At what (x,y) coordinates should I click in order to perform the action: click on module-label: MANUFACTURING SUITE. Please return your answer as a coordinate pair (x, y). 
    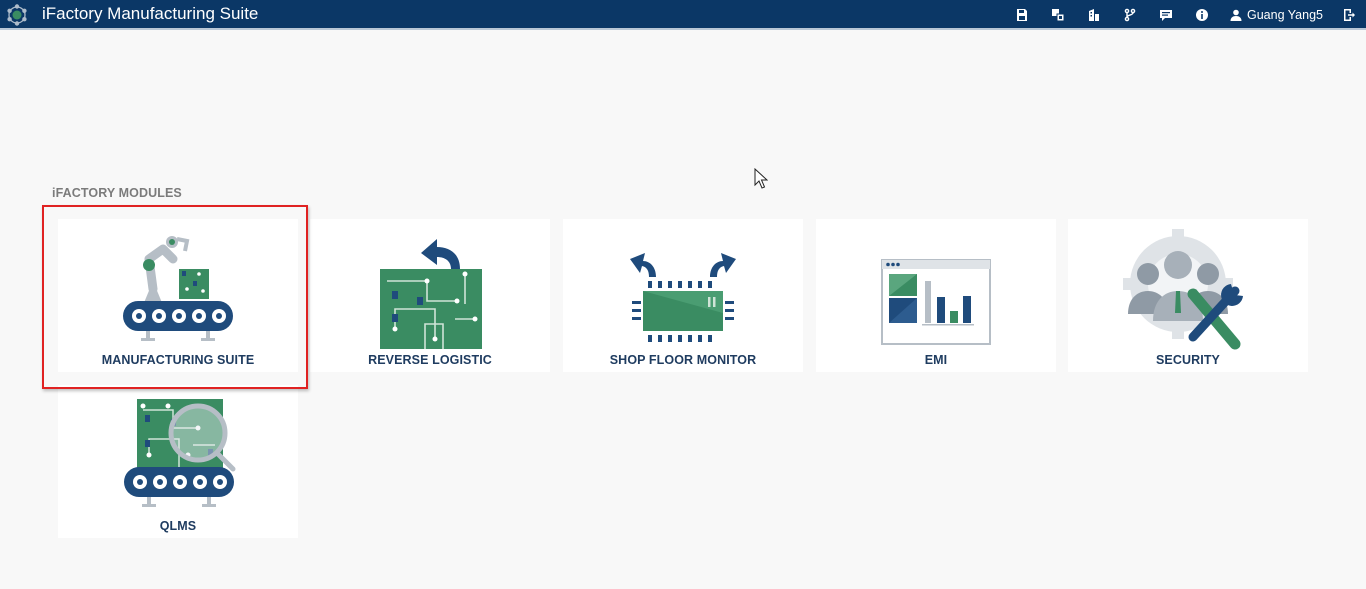
    Looking at the image, I should click on (178, 360).